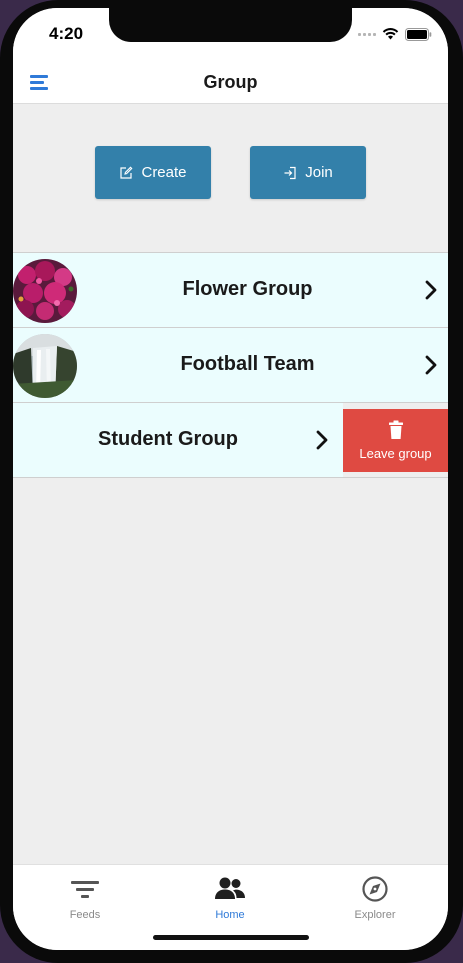 The width and height of the screenshot is (463, 963). Describe the element at coordinates (45, 291) in the screenshot. I see `group-avatar-flower` at that location.